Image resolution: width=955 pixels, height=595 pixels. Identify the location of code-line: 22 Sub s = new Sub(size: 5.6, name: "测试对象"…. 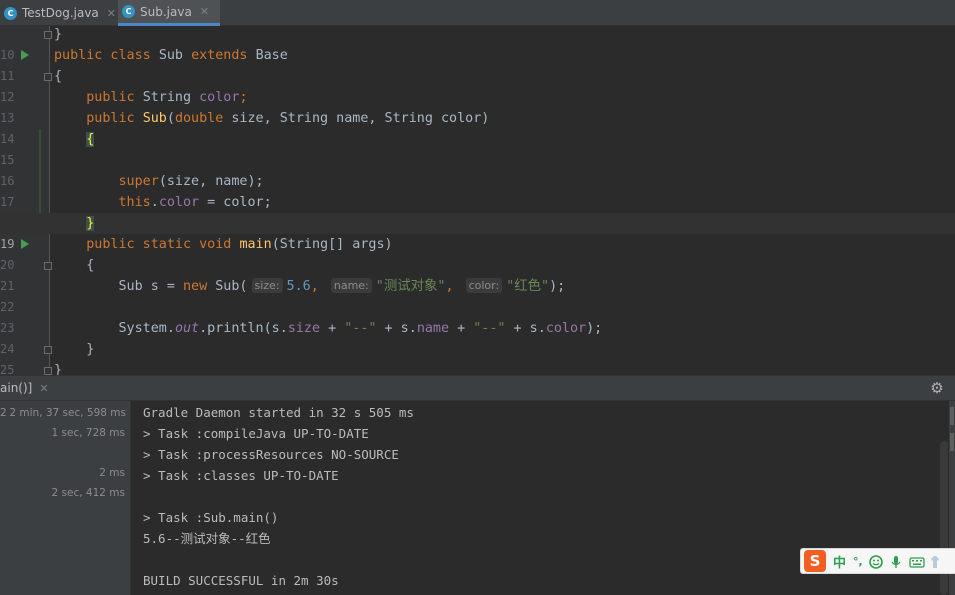
(477, 295).